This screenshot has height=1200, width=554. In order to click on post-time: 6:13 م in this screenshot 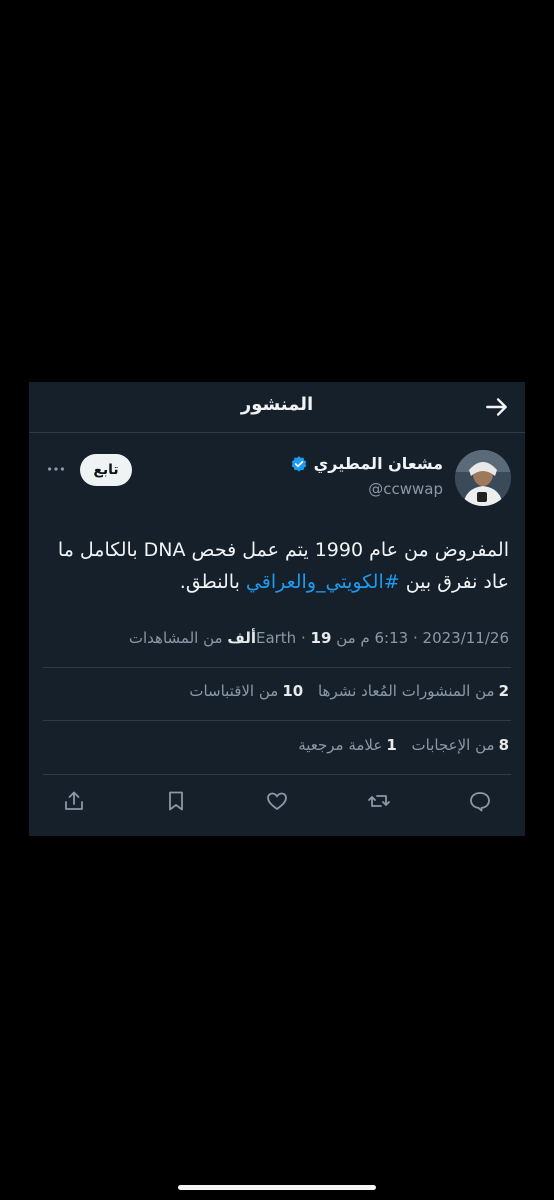, I will do `click(384, 638)`.